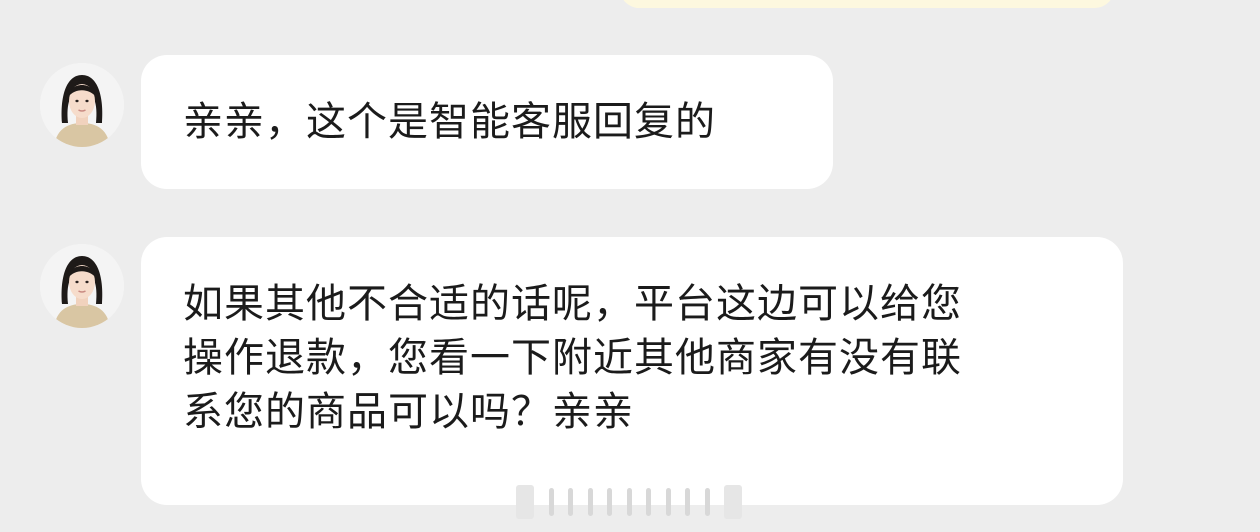 The width and height of the screenshot is (1260, 532). I want to click on message-bubble: 亲亲，这个是智能客服回复的, so click(487, 122).